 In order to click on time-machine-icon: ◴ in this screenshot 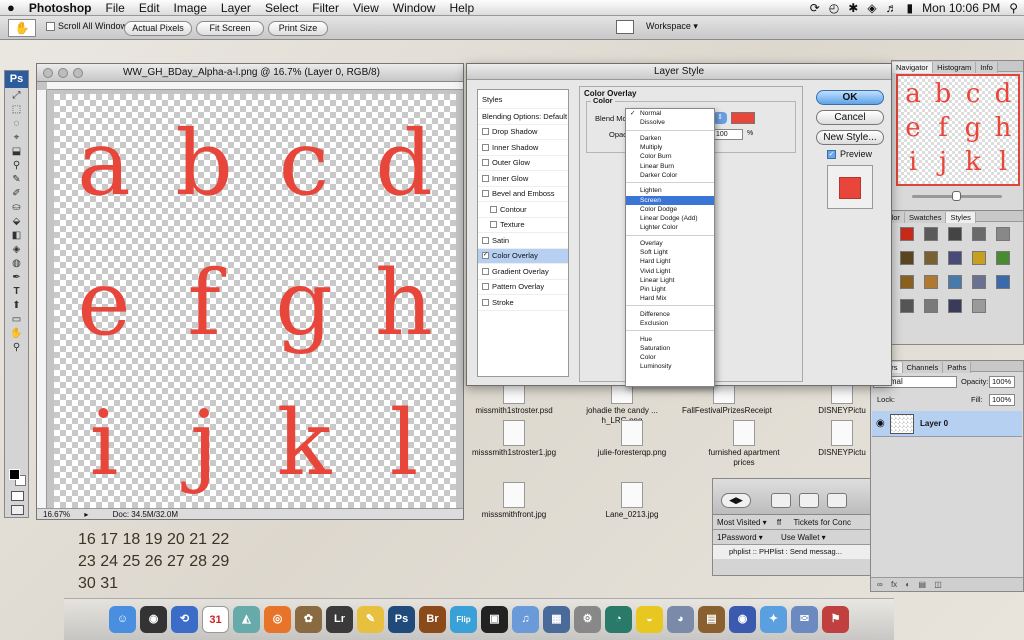, I will do `click(834, 8)`.